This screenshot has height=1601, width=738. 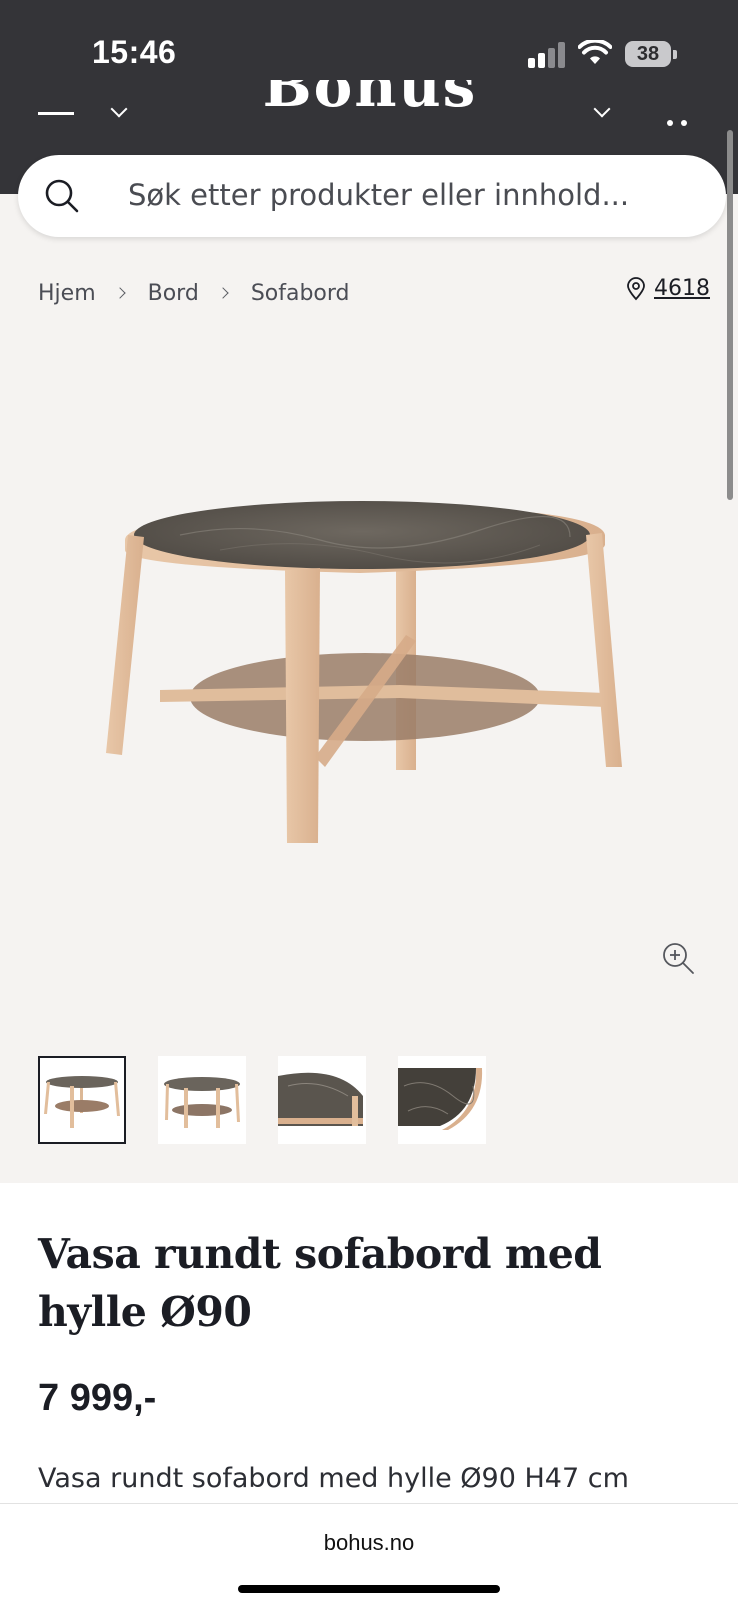 I want to click on search-input, so click(x=408, y=195).